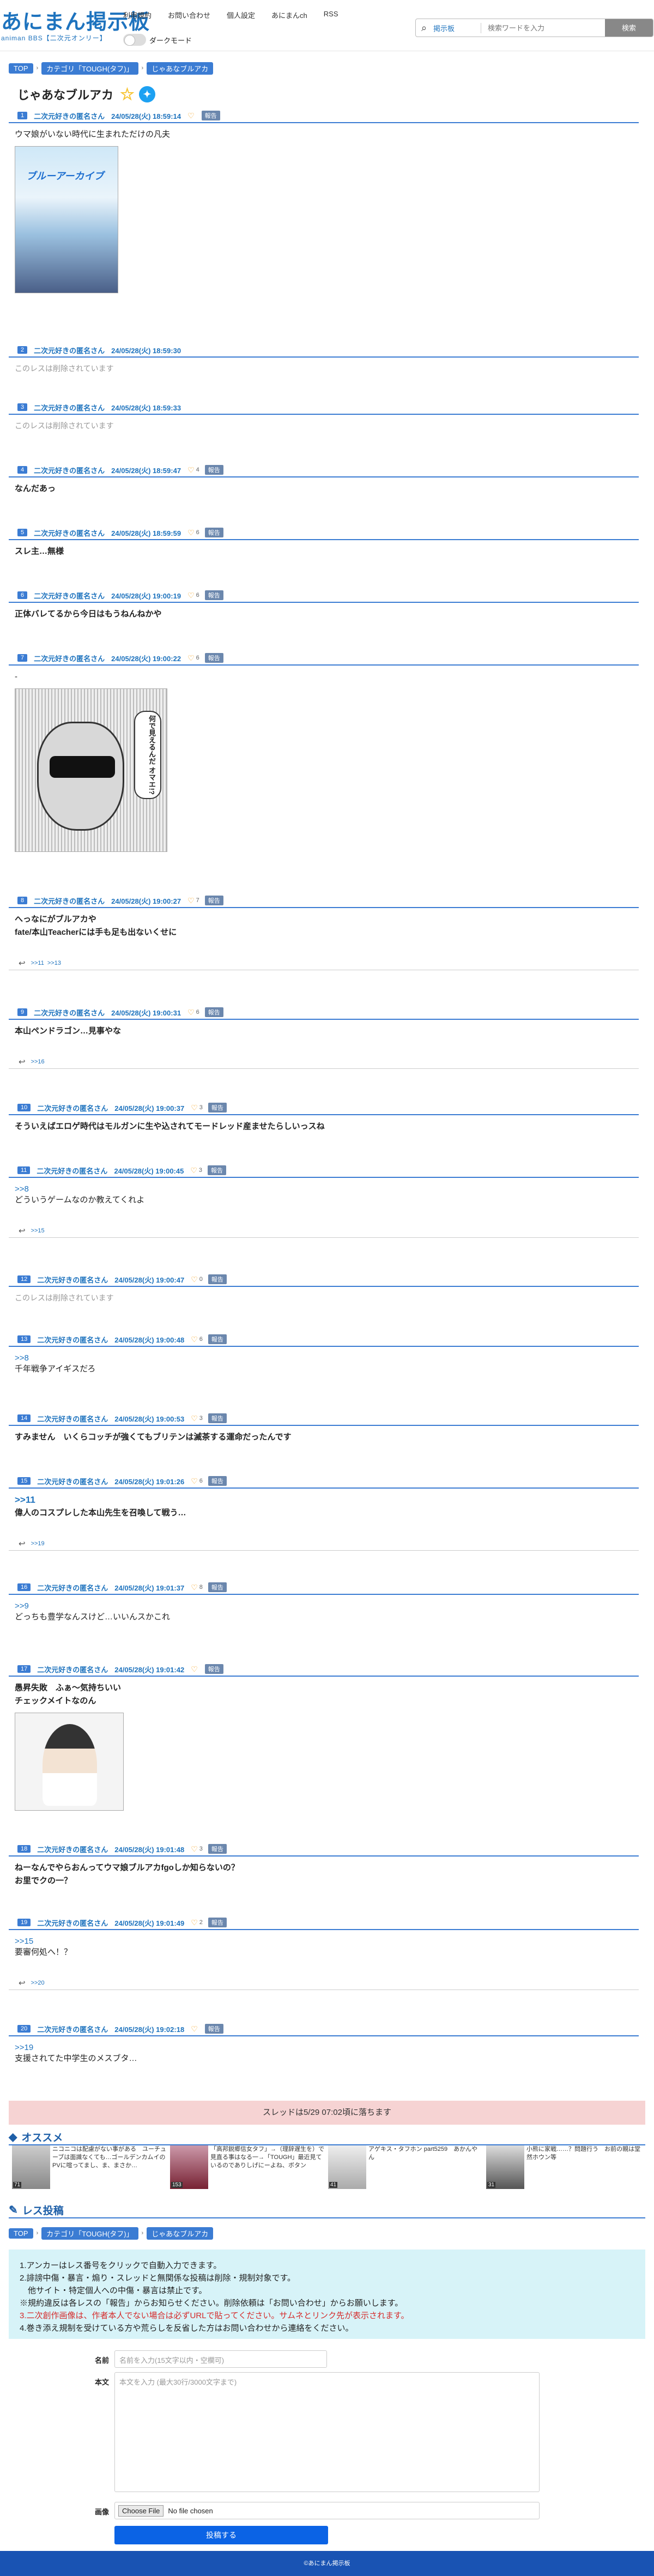  Describe the element at coordinates (24, 1849) in the screenshot. I see `post-number: 18` at that location.